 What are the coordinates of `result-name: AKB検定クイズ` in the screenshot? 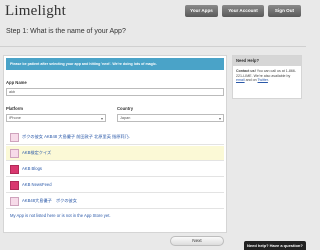 It's located at (37, 152).